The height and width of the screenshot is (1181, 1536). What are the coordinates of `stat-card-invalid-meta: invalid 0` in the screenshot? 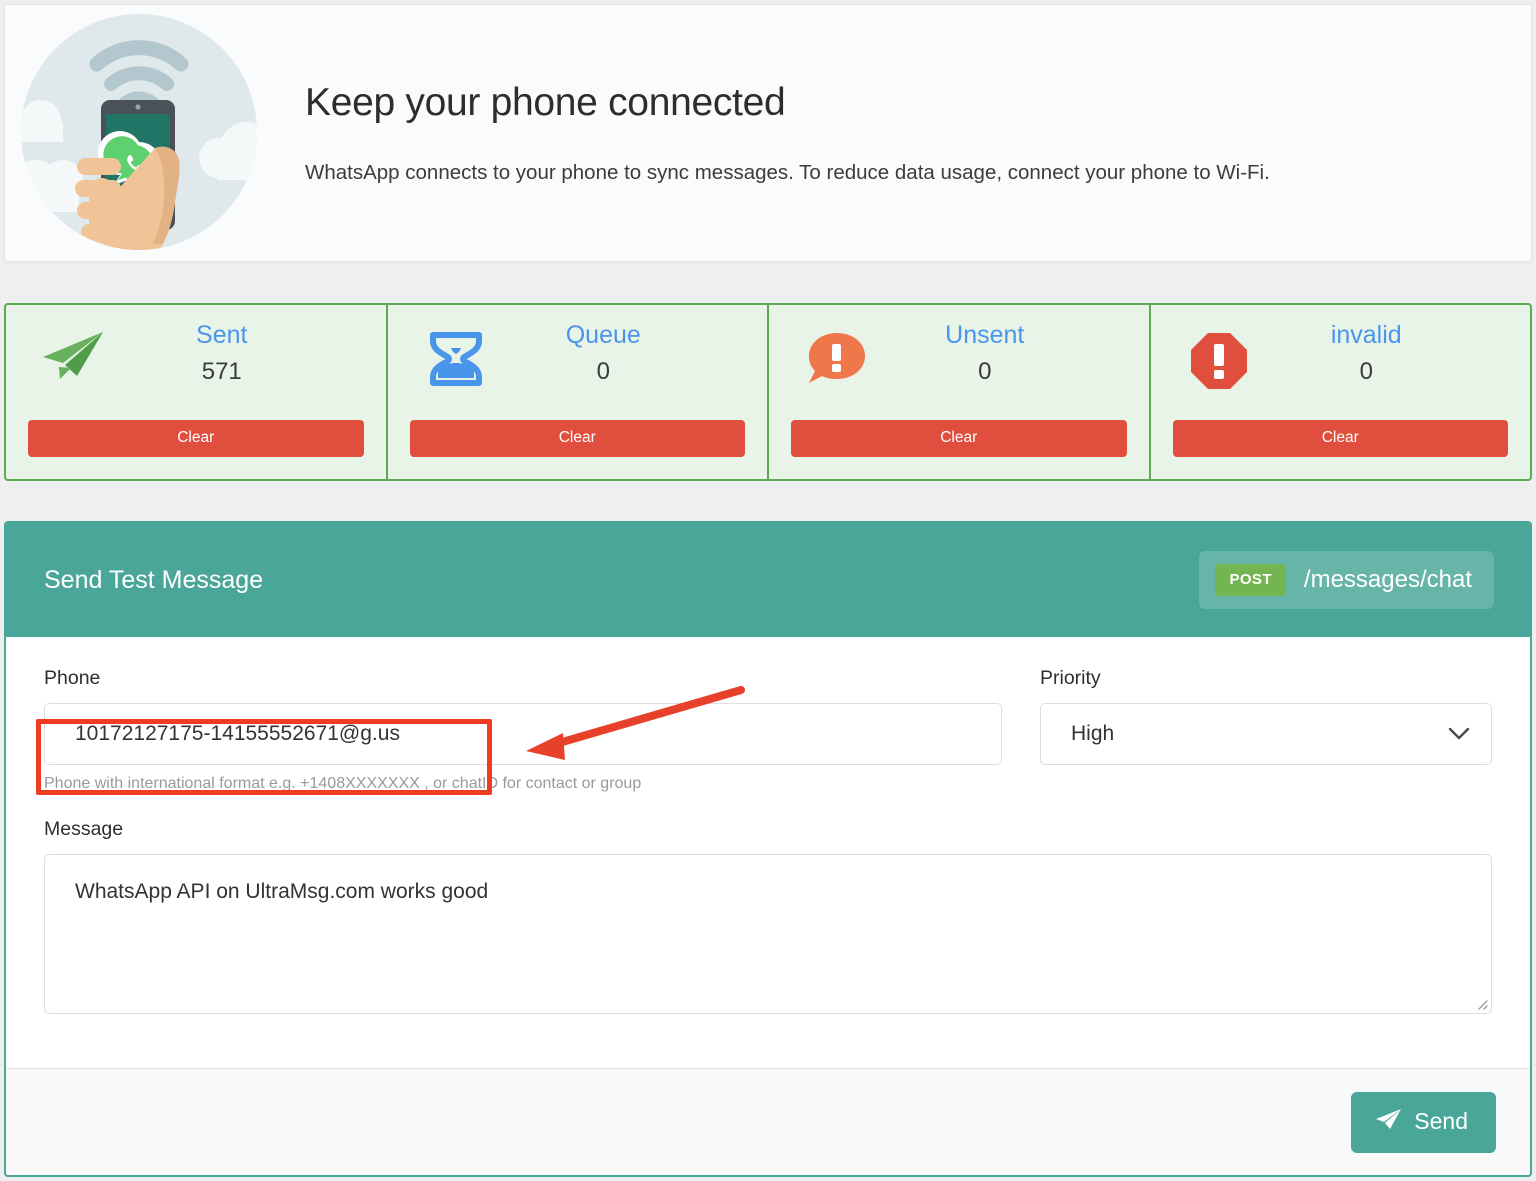 It's located at (1387, 353).